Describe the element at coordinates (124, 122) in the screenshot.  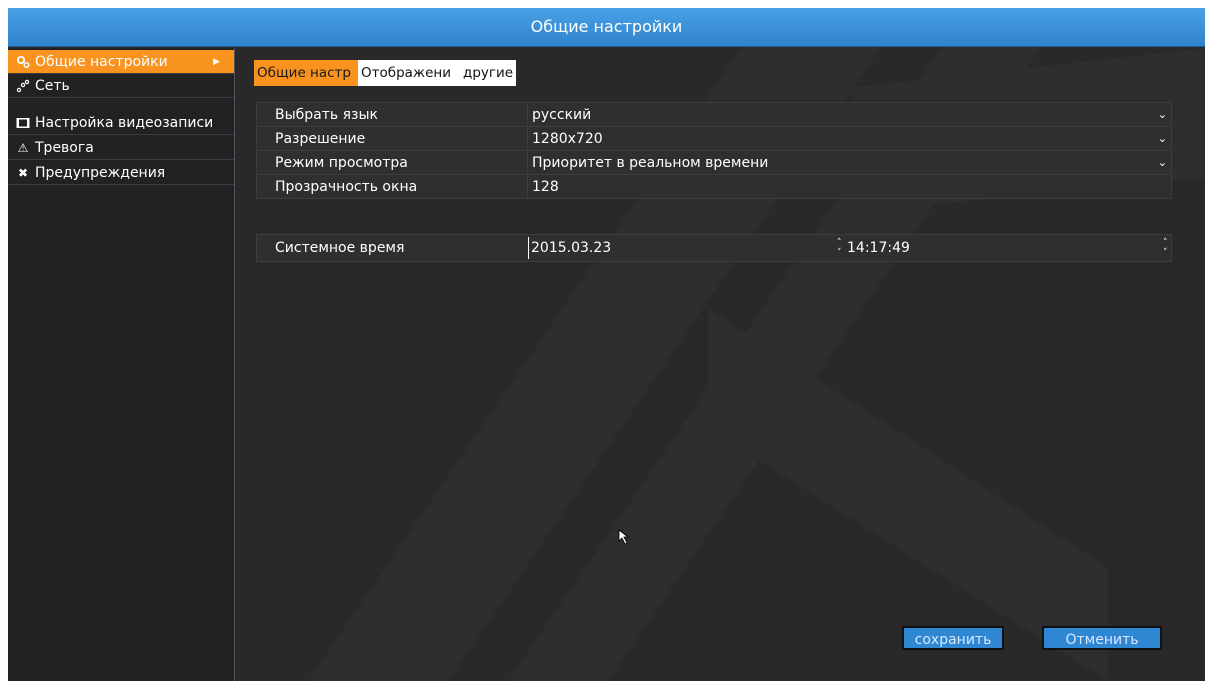
I see `sidebar-item-label: Настройка видеозаписи` at that location.